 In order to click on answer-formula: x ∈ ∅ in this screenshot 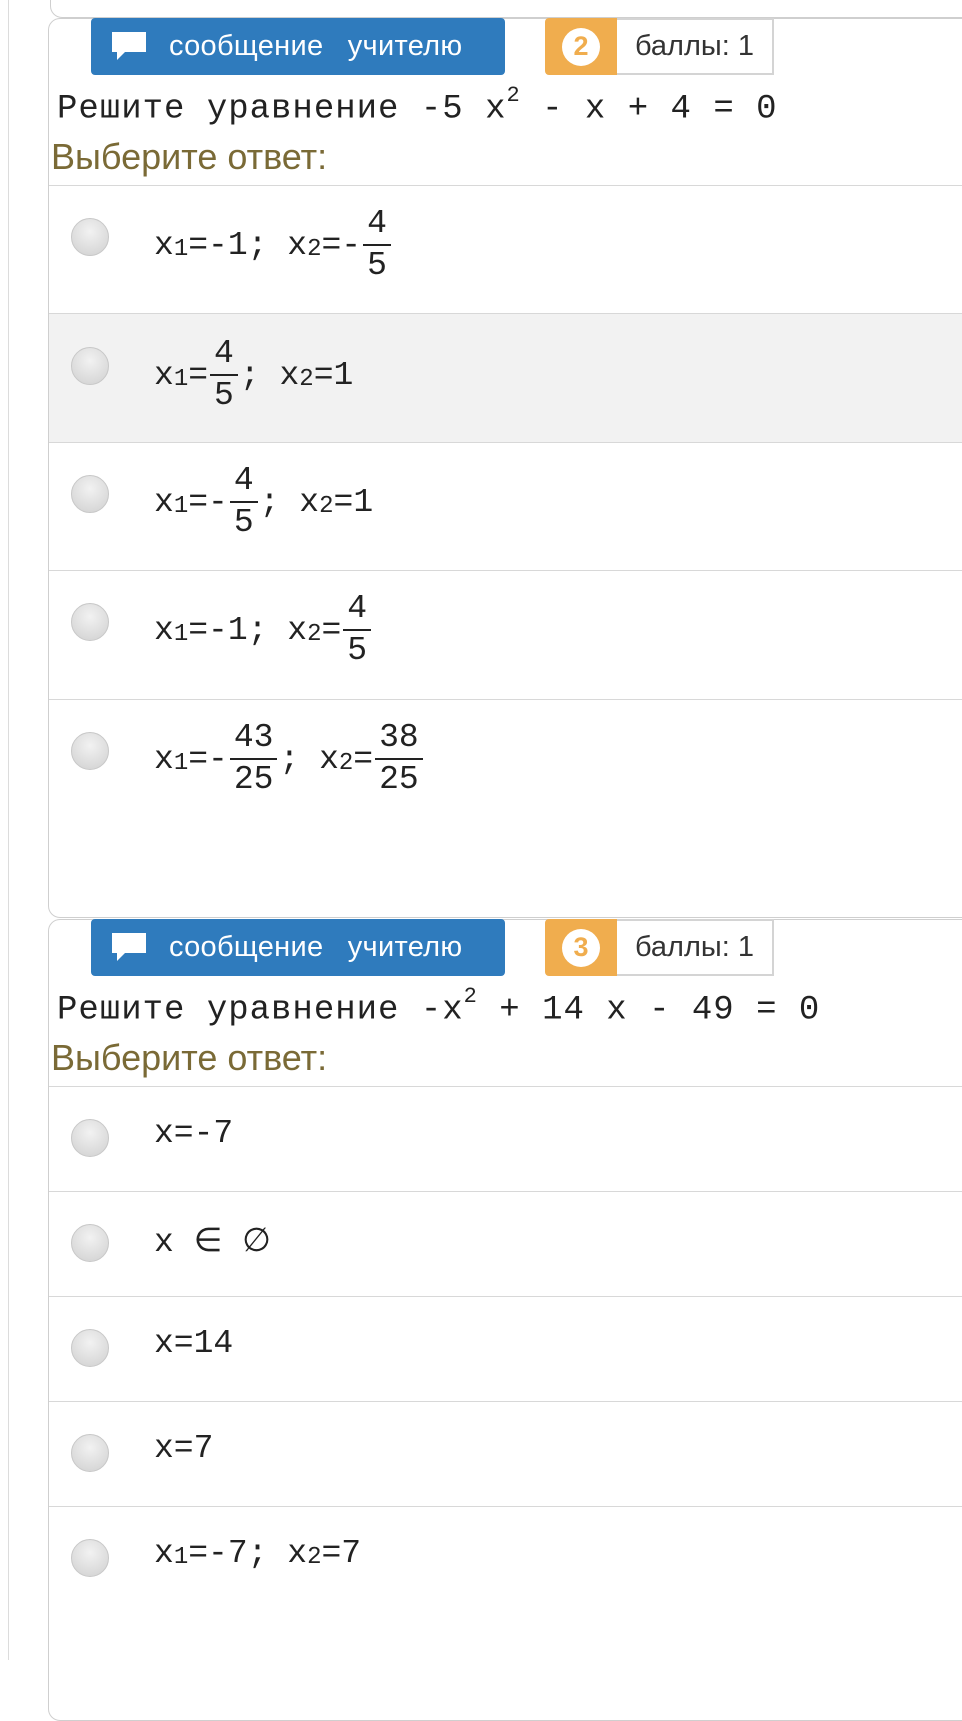, I will do `click(212, 1242)`.